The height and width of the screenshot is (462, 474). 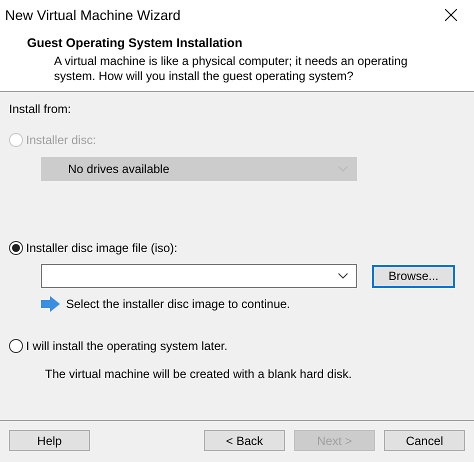 What do you see at coordinates (231, 69) in the screenshot?
I see `page-description: A virtual machine is like a physical computer; it needs an operating system. How will you install the guest operating system?` at bounding box center [231, 69].